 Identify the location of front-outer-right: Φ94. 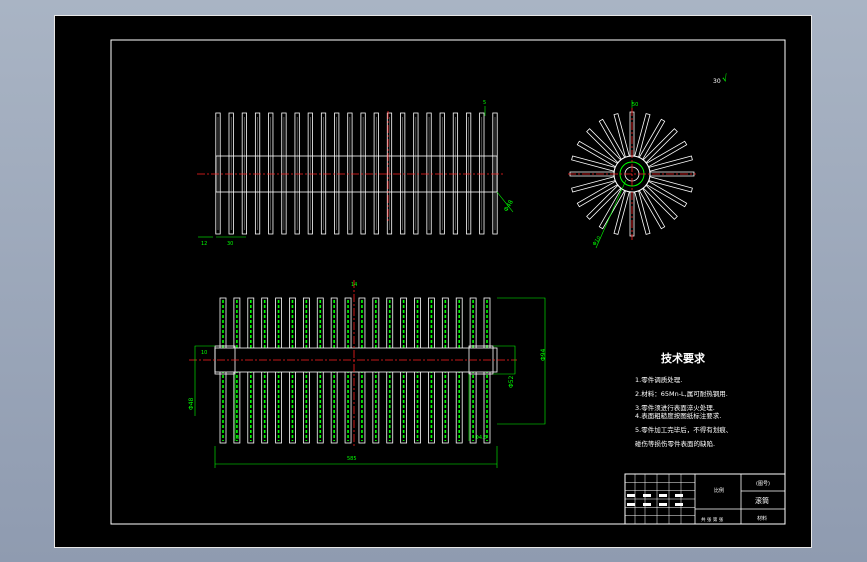
(543, 354).